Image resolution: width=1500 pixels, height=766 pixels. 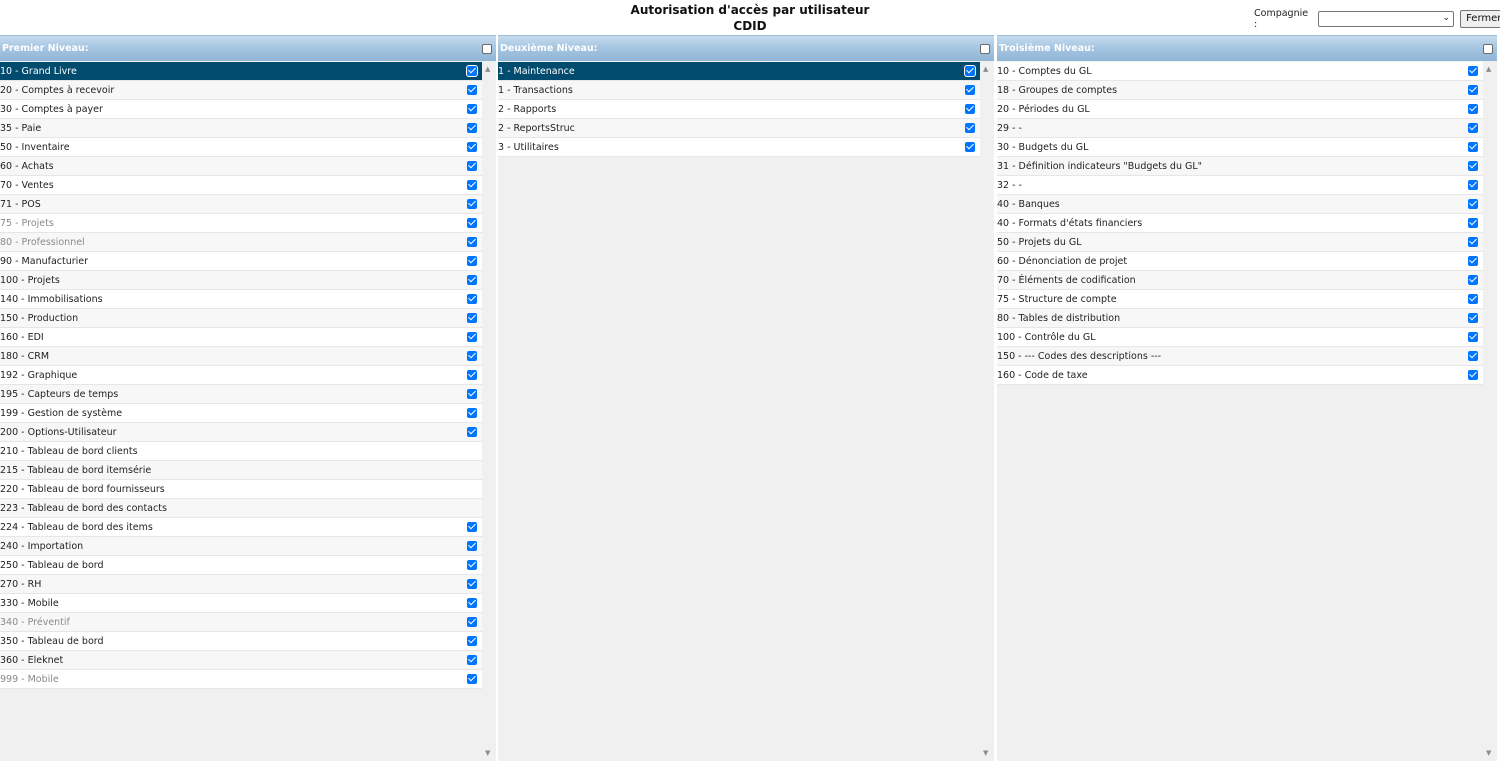 I want to click on list-item: 350 - Tableau de bord, so click(x=241, y=641).